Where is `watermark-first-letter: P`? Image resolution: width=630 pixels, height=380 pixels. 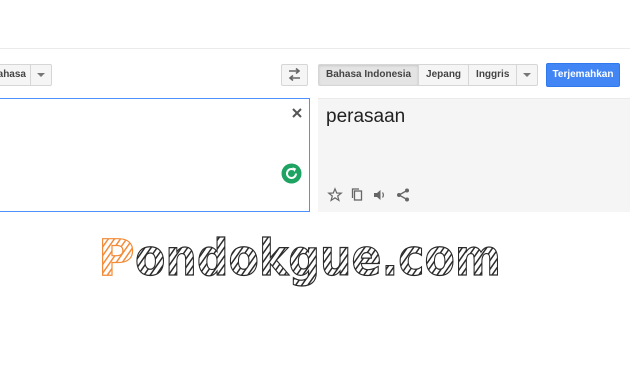
watermark-first-letter: P is located at coordinates (116, 258).